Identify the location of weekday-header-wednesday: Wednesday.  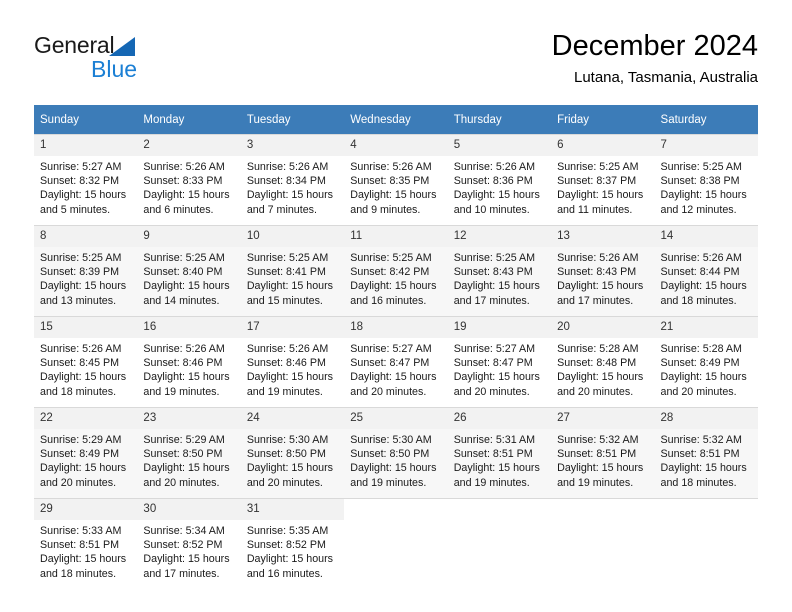
(396, 120).